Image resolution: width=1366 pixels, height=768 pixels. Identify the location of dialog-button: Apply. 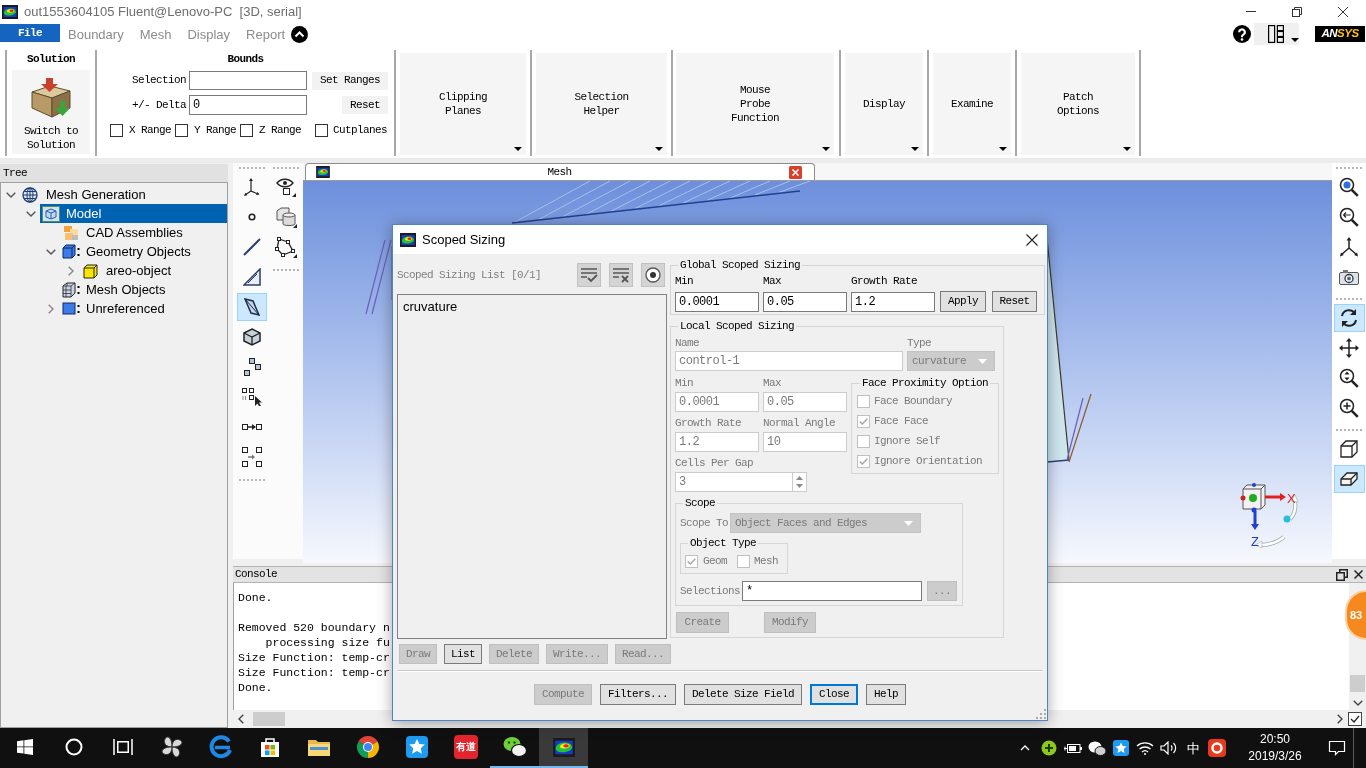
(963, 301).